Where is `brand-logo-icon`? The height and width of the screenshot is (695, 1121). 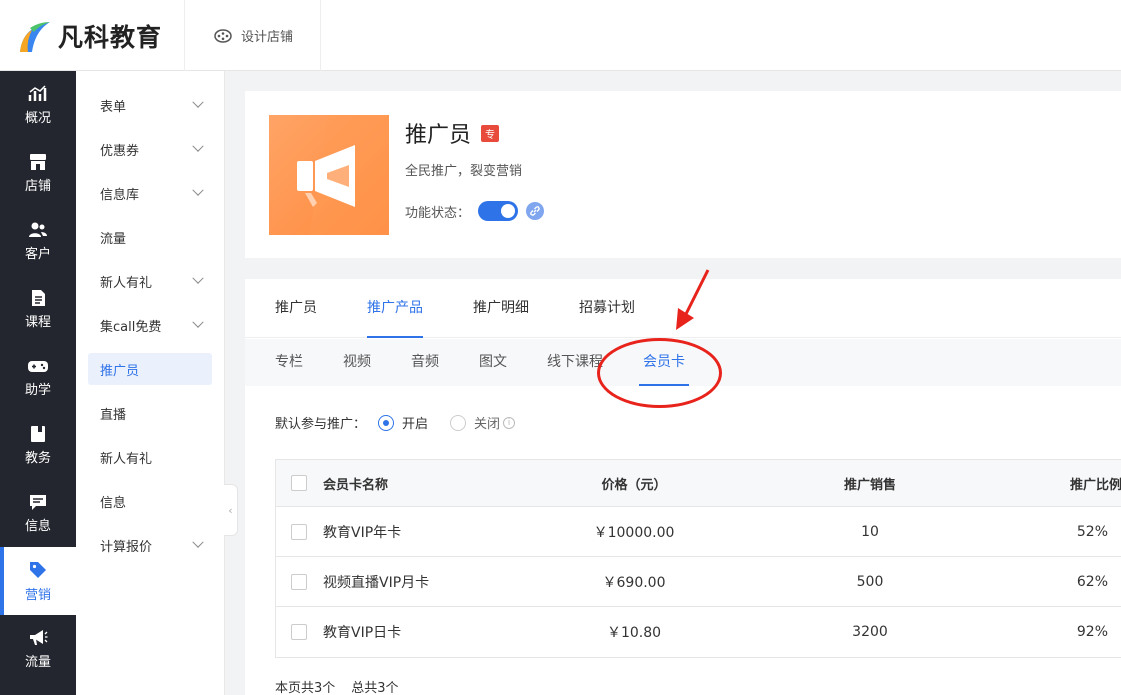
brand-logo-icon is located at coordinates (35, 36).